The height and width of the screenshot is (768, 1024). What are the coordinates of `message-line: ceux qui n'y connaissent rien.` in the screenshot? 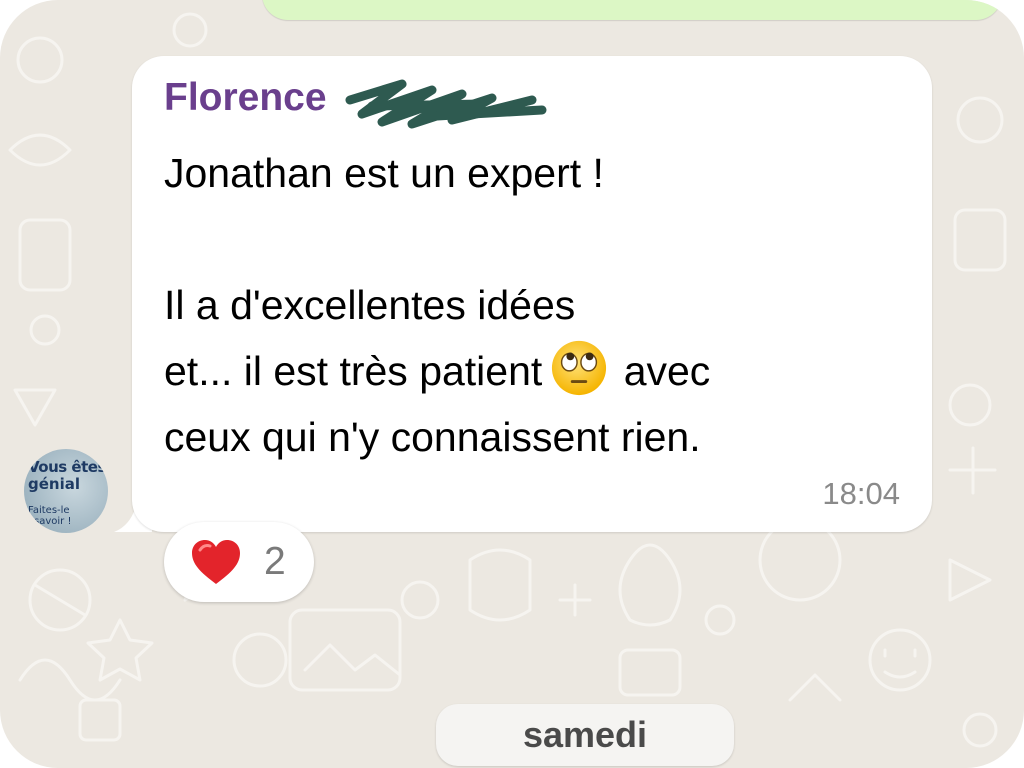 It's located at (432, 437).